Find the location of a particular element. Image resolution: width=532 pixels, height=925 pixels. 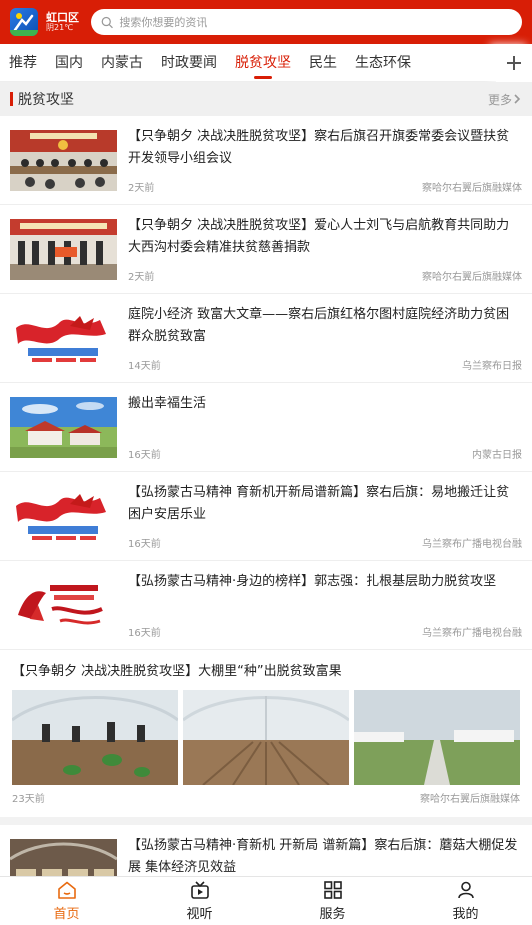

tab-politics: 时政要闻 is located at coordinates (189, 63).